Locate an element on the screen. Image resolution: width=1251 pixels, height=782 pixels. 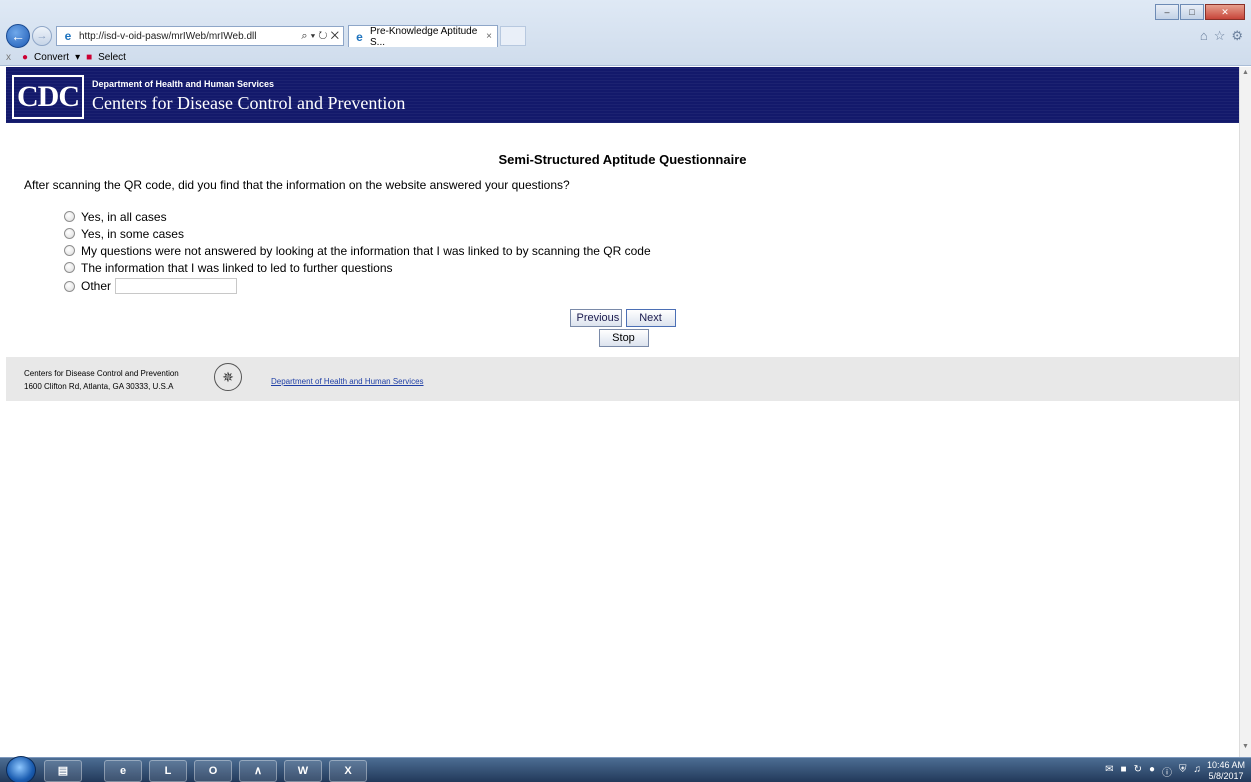
ie-page-icon: e is located at coordinates (68, 36).